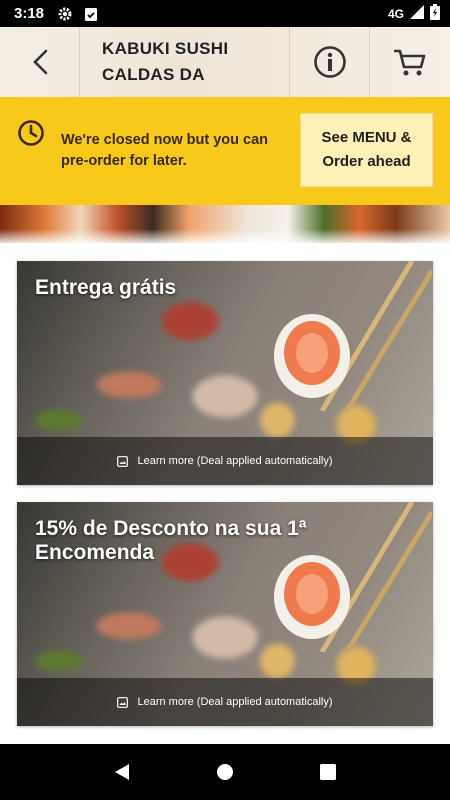 The image size is (450, 800). I want to click on status-right: 4G, so click(414, 13).